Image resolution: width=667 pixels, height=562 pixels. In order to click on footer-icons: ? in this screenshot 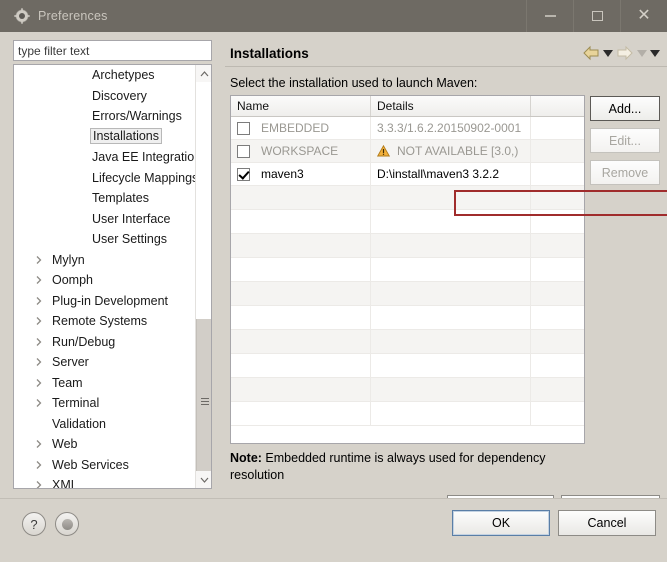, I will do `click(50, 524)`.